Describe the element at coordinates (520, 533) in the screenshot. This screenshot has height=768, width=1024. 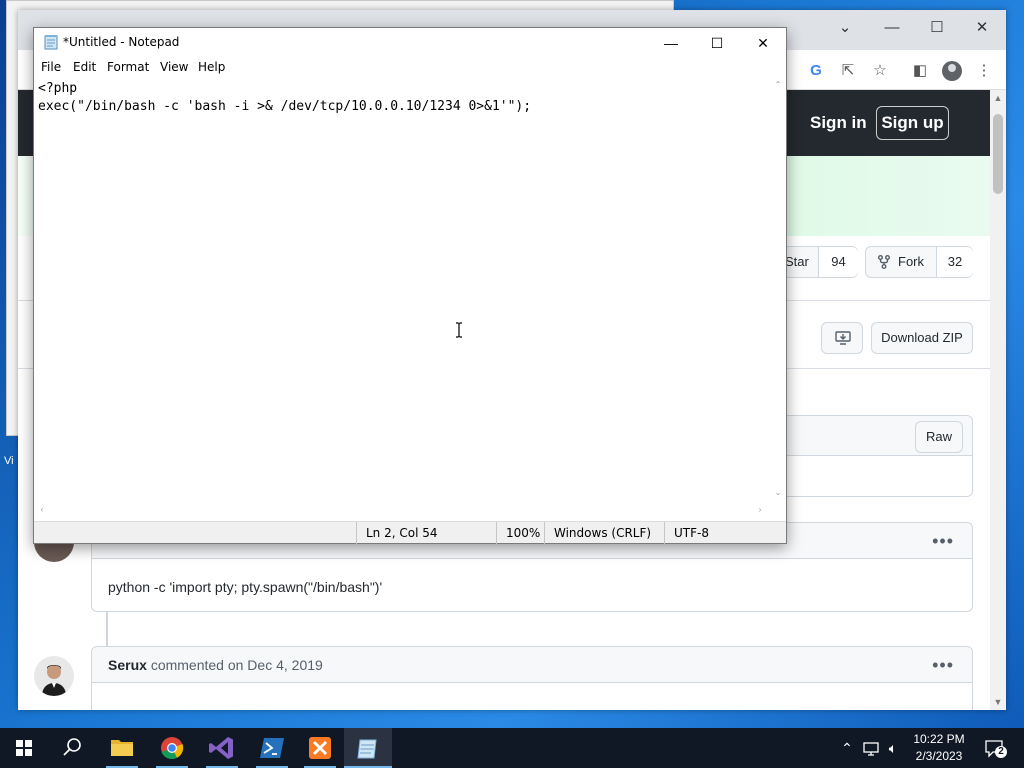
I see `zoom-level: 100%` at that location.